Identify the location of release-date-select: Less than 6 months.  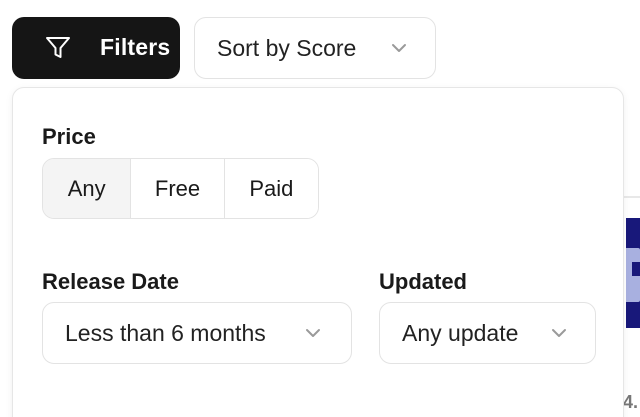
(197, 333).